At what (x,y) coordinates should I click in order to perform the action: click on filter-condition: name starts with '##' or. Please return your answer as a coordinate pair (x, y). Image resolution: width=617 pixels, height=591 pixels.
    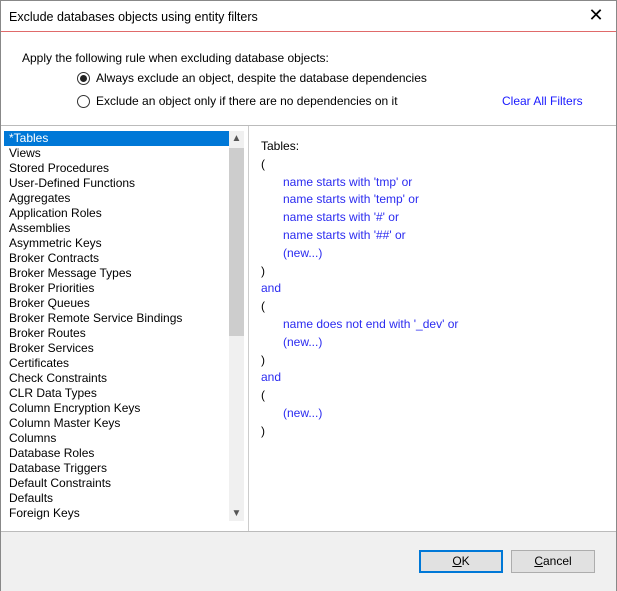
    Looking at the image, I should click on (359, 236).